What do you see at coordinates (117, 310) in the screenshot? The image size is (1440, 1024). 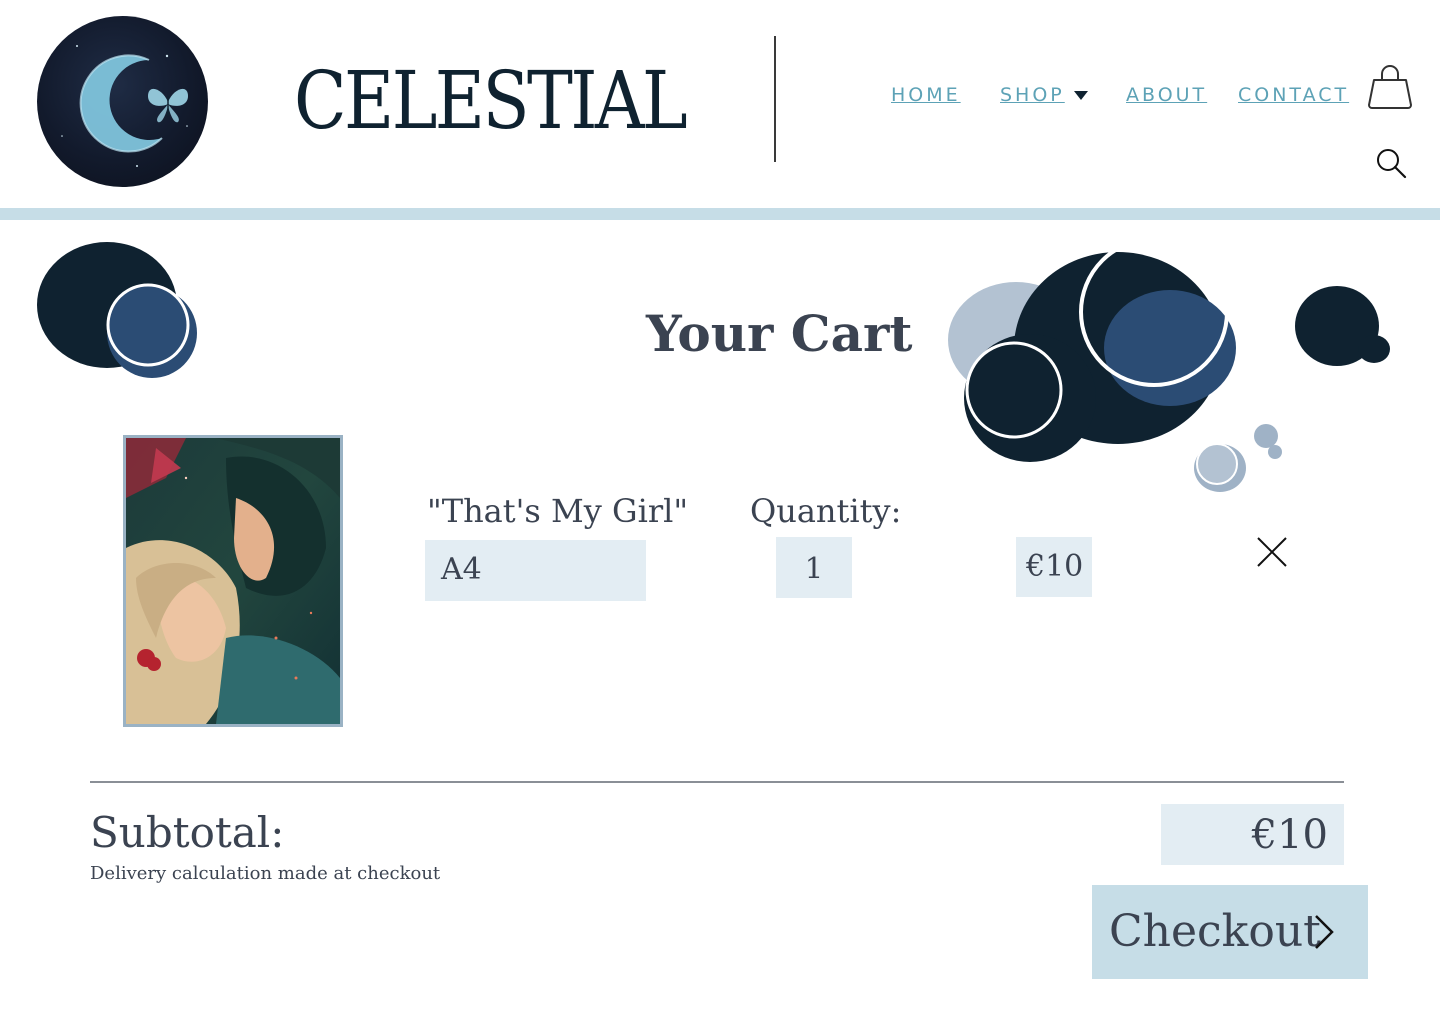 I see `bubbles-left-decoration` at bounding box center [117, 310].